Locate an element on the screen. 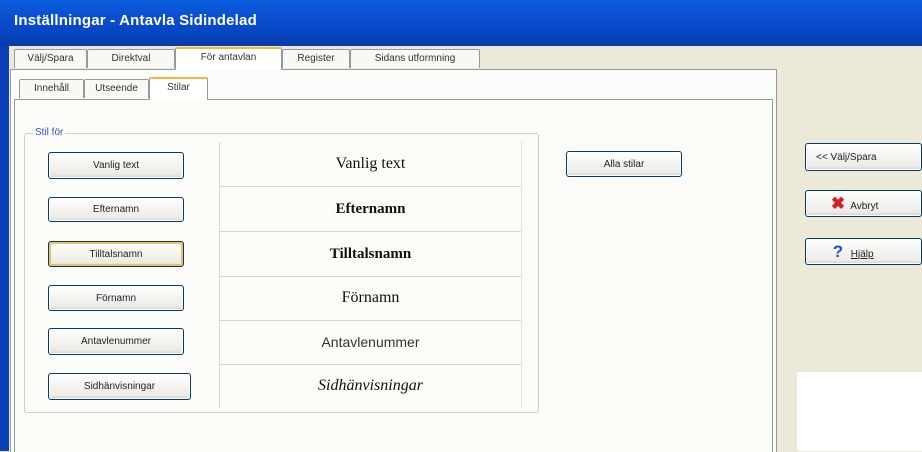 Image resolution: width=922 pixels, height=452 pixels. style-efternamn-button: Efternamn is located at coordinates (116, 209).